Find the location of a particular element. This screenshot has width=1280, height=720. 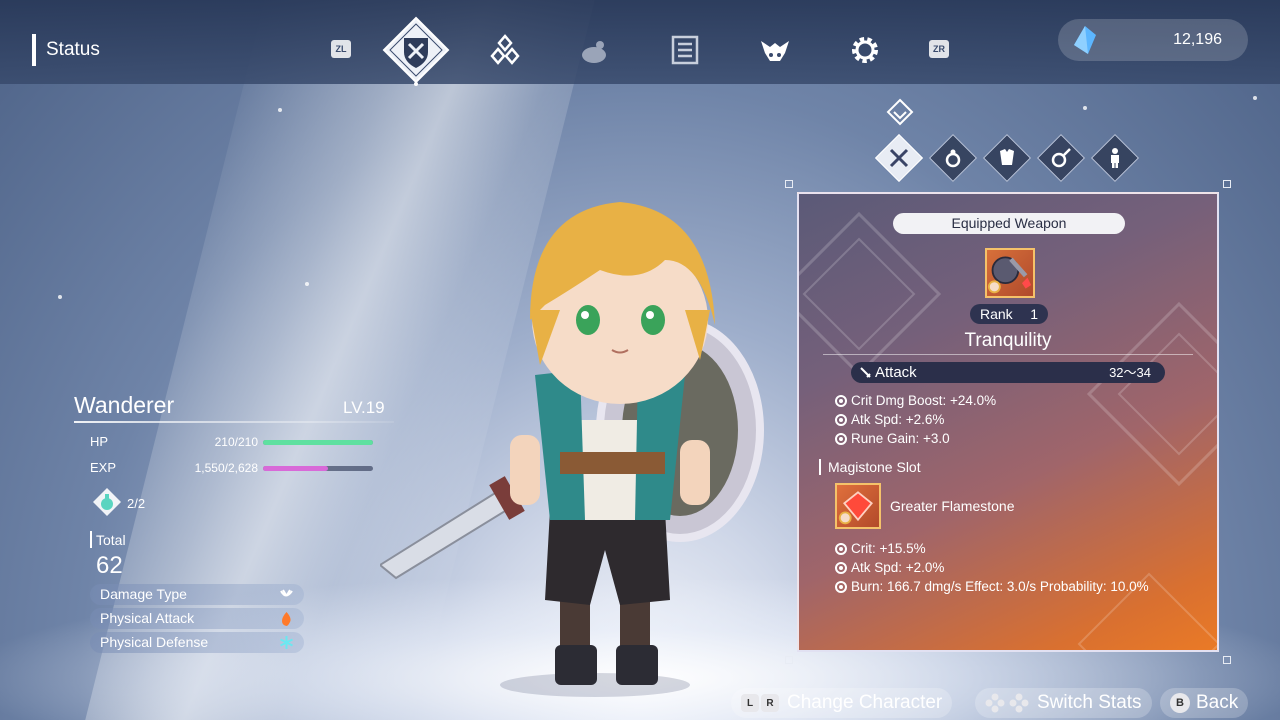

subtab-costume is located at coordinates (1115, 158).